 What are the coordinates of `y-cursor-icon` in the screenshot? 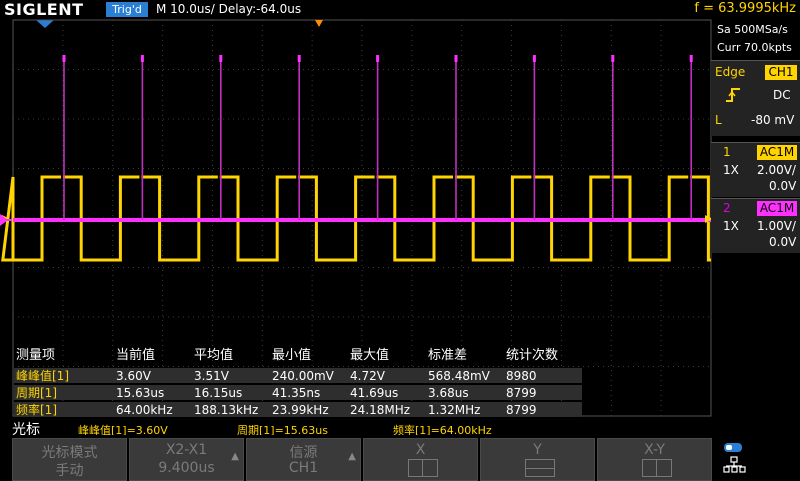 It's located at (540, 468).